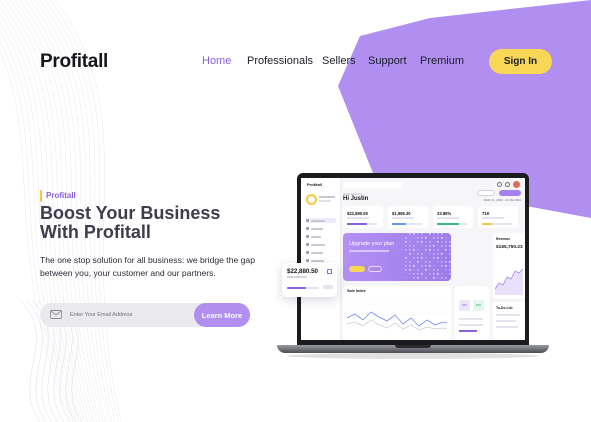 The width and height of the screenshot is (591, 422). Describe the element at coordinates (216, 61) in the screenshot. I see `nav-link-home: Home` at that location.